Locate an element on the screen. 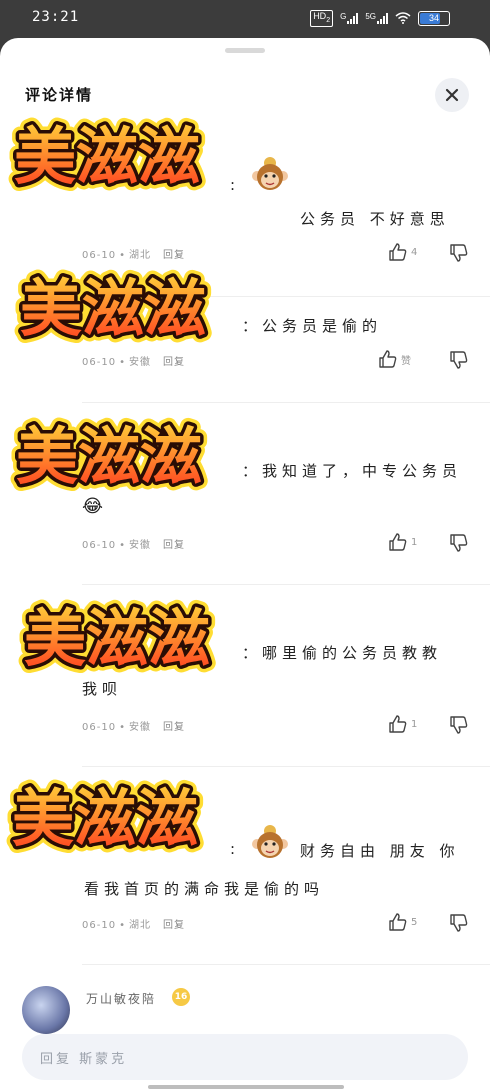  signal-icon-2: 5G is located at coordinates (376, 18).